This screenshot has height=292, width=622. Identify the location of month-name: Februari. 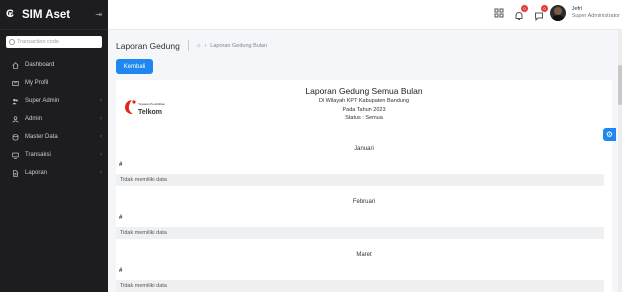
(364, 202).